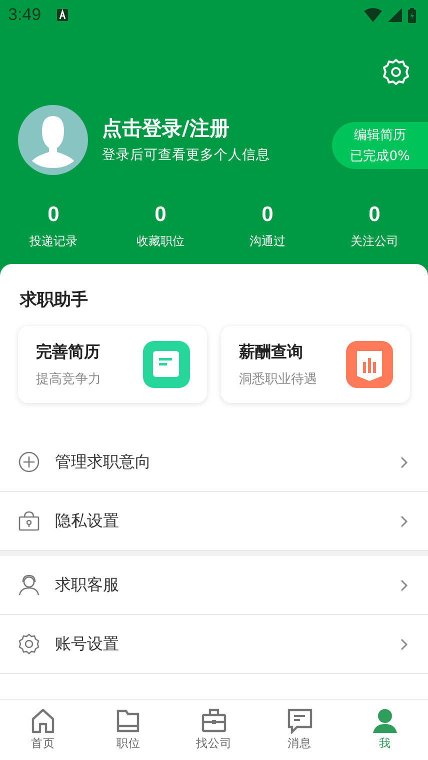  I want to click on tab-item: 找公司, so click(214, 730).